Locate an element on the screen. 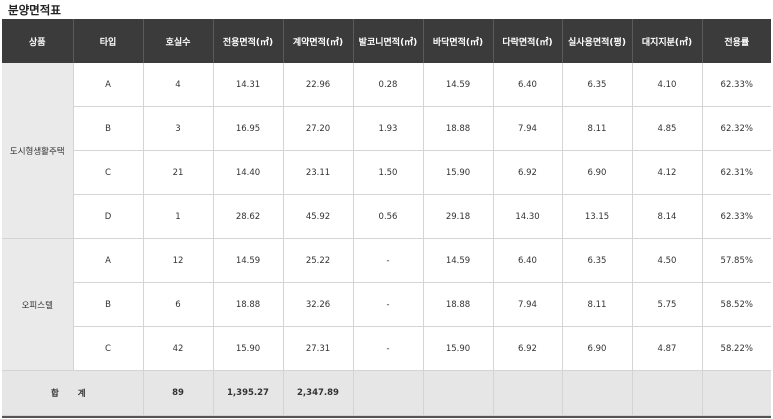  header-exclusive-ratio: 전용률 is located at coordinates (736, 41).